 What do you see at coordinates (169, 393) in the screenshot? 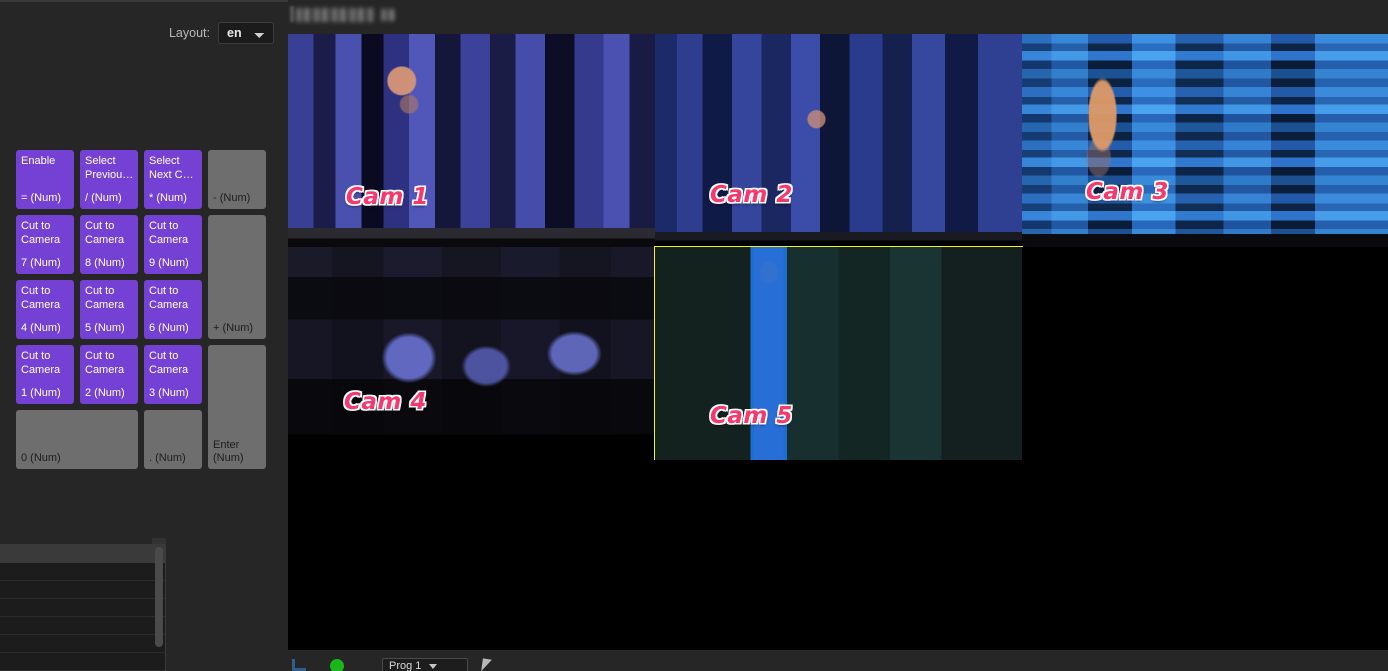
I see `key-code: 3 (Num)` at bounding box center [169, 393].